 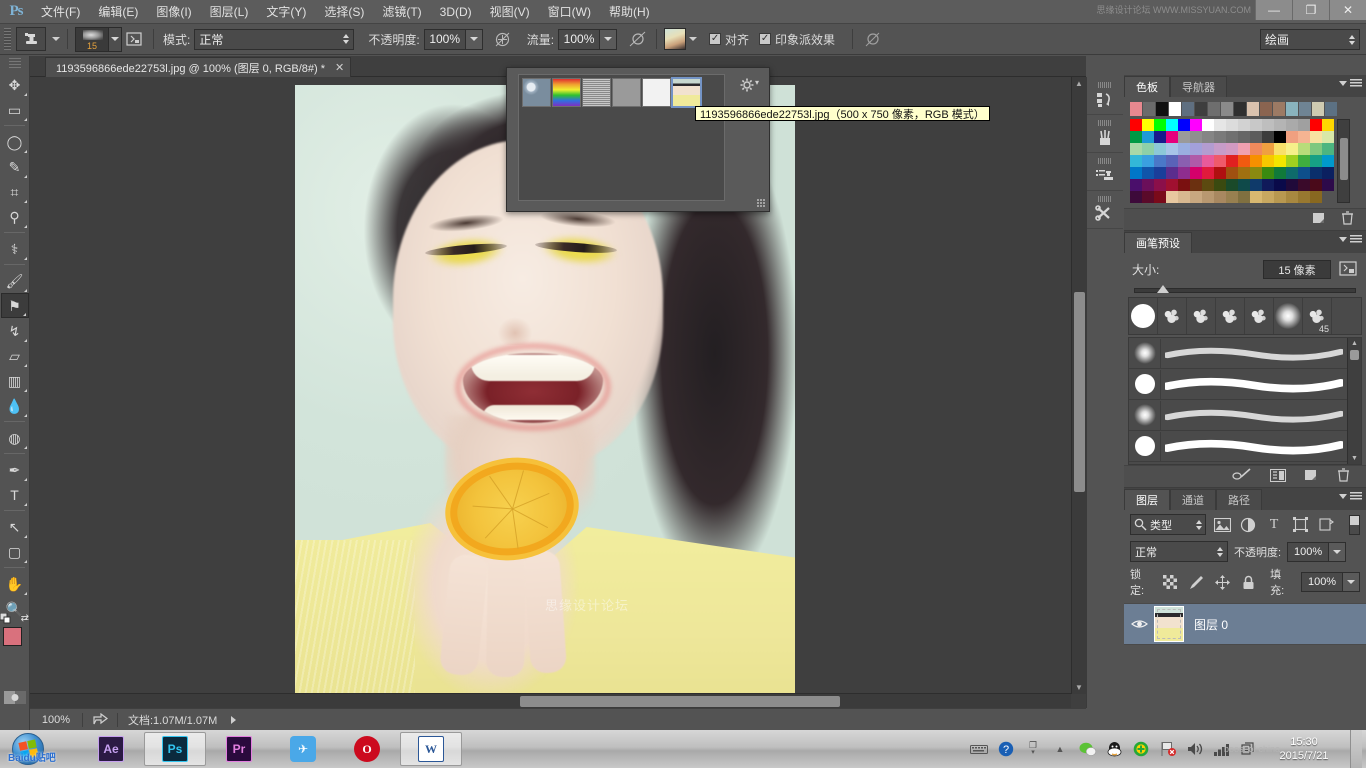 What do you see at coordinates (15, 109) in the screenshot?
I see `tool-rectangular-marquee-tool: ▭` at bounding box center [15, 109].